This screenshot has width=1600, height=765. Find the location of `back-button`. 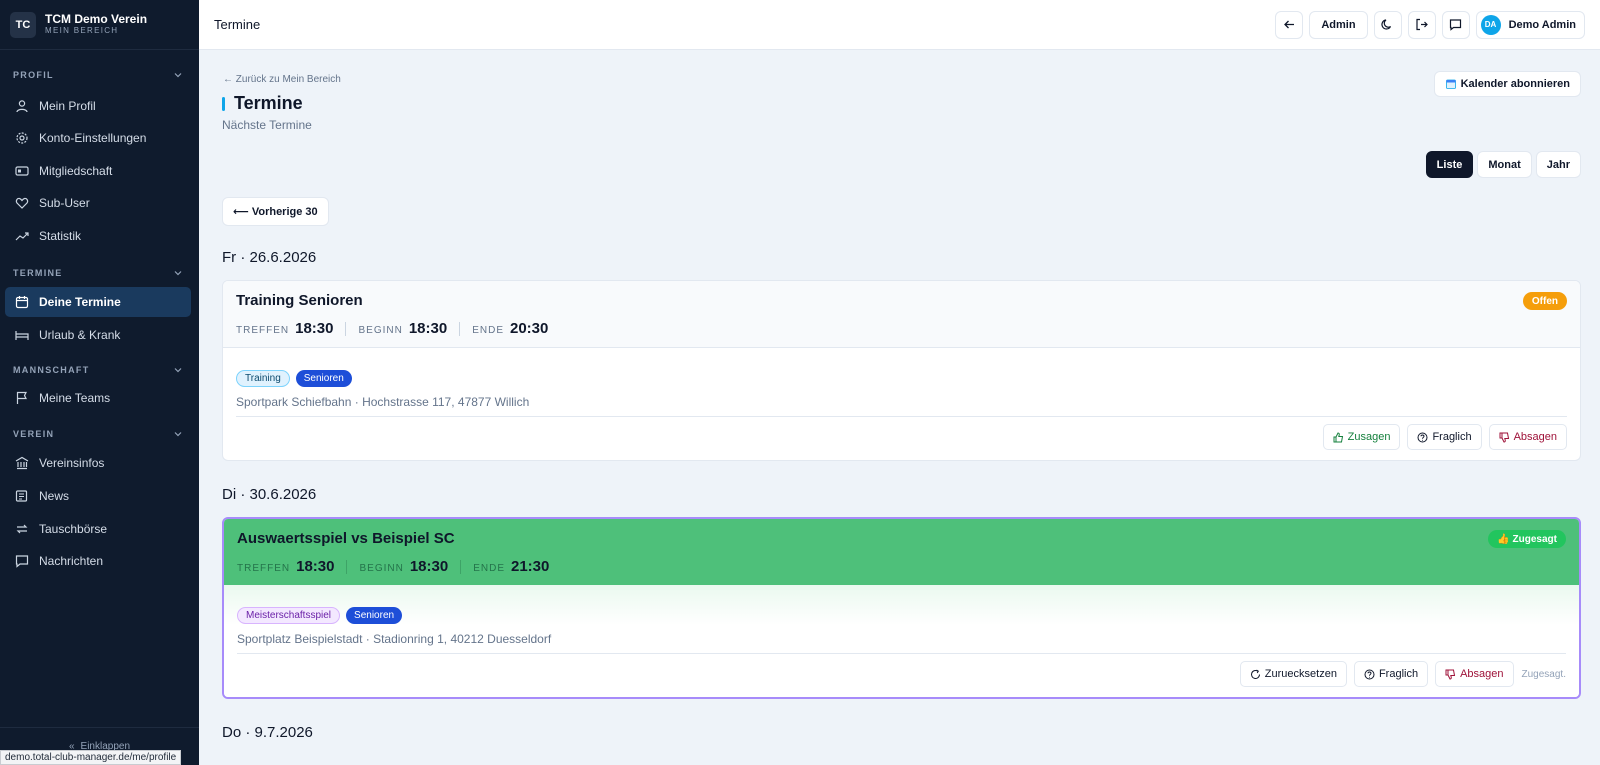

back-button is located at coordinates (1289, 24).